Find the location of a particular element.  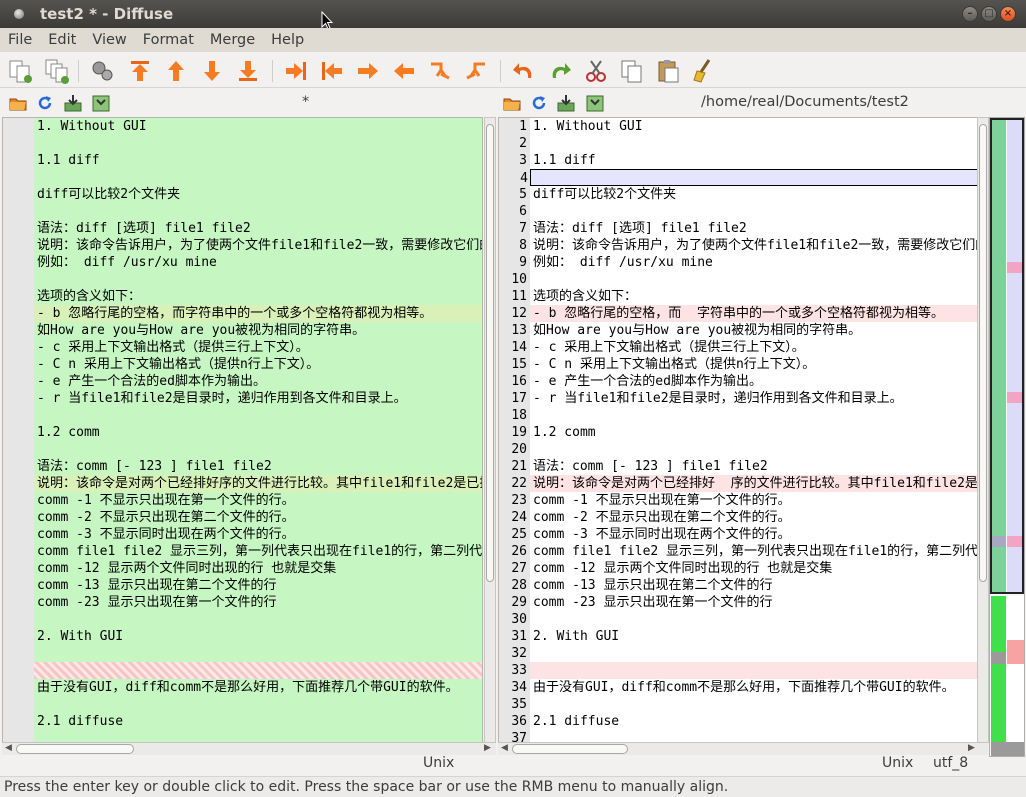

text-line: 21 语法：comm [- 123 ] file1 file2 is located at coordinates (744, 466).